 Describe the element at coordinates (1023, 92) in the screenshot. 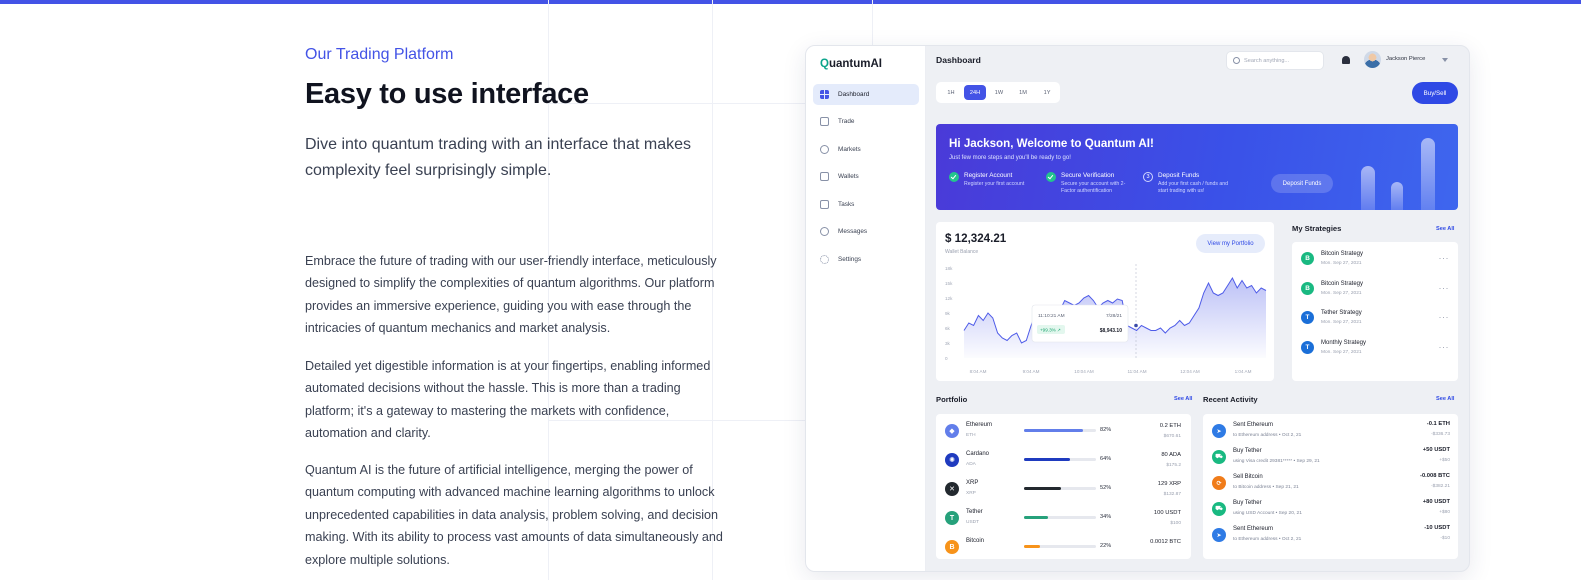

I see `timeframe-1m: 1M` at that location.